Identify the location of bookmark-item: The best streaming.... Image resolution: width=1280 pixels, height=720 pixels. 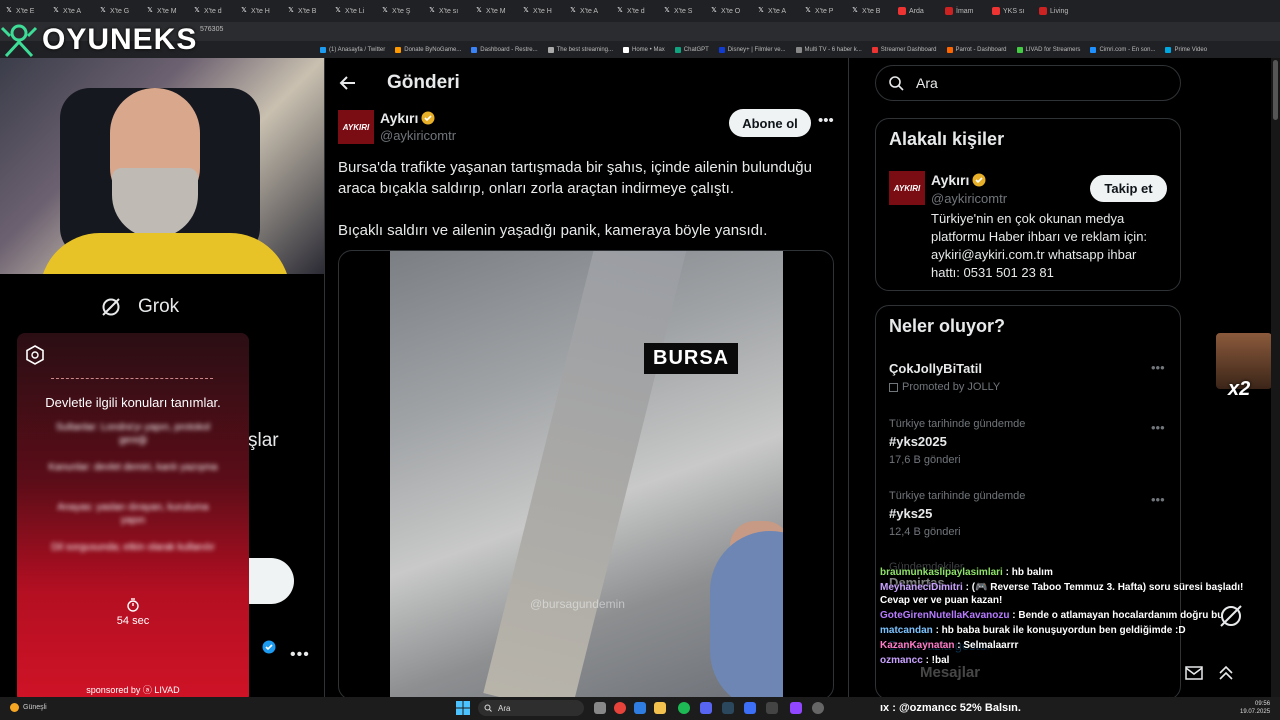
(580, 49).